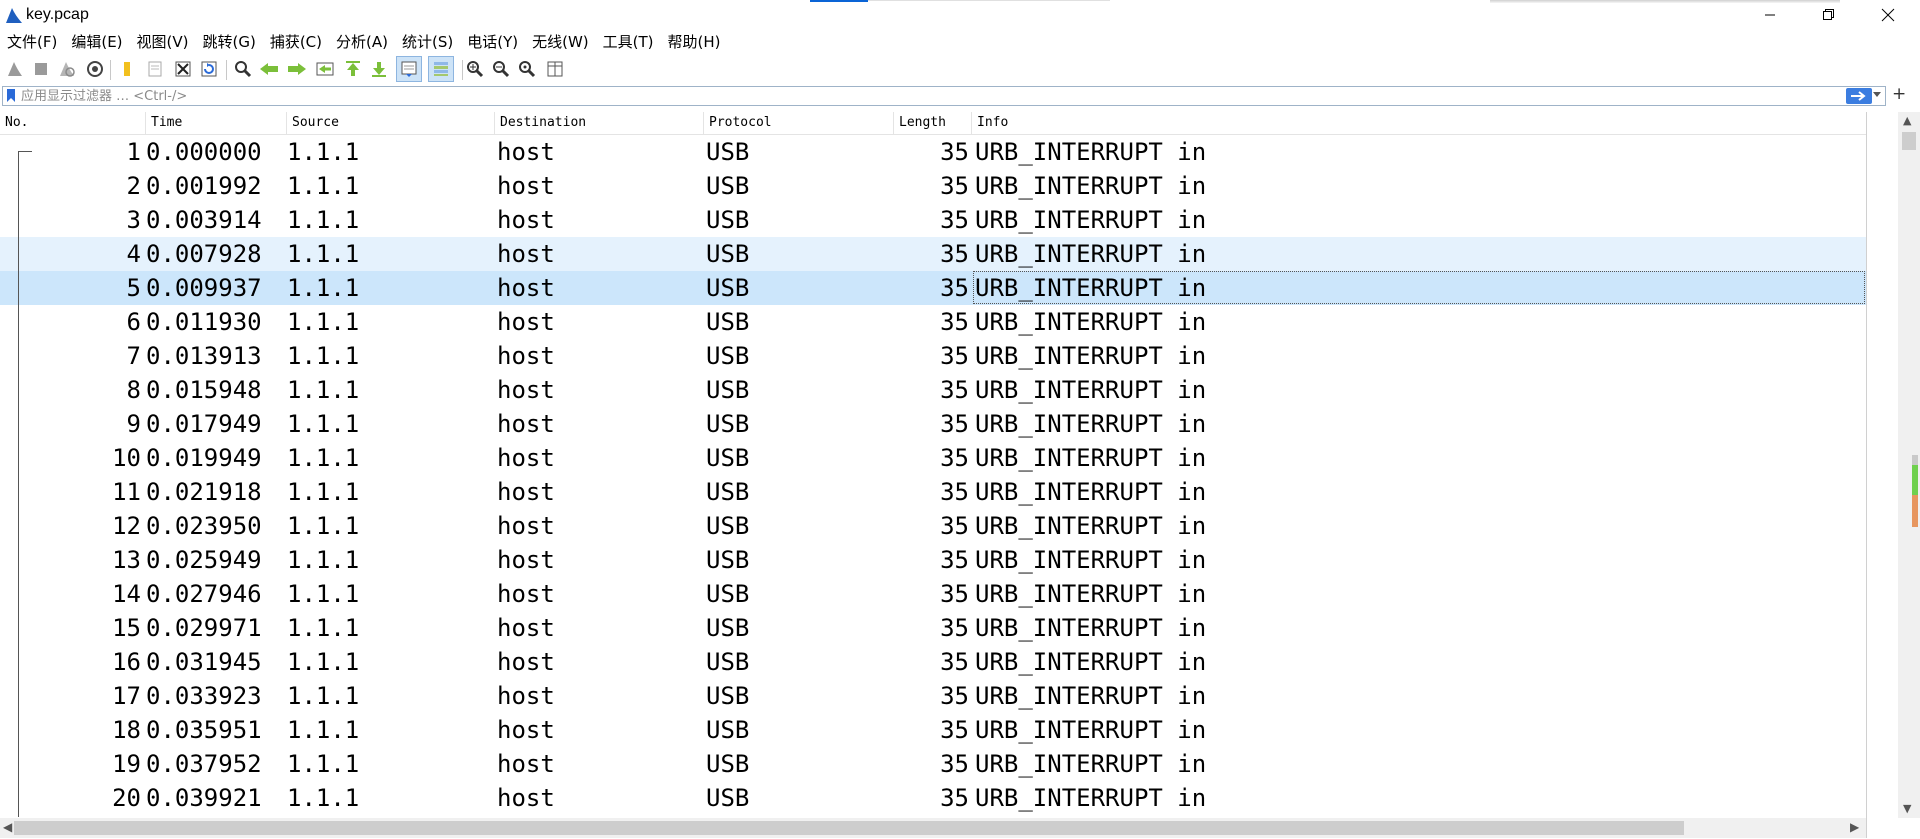 This screenshot has width=1920, height=839. What do you see at coordinates (1907, 120) in the screenshot?
I see `scroll-up-icon: ▲` at bounding box center [1907, 120].